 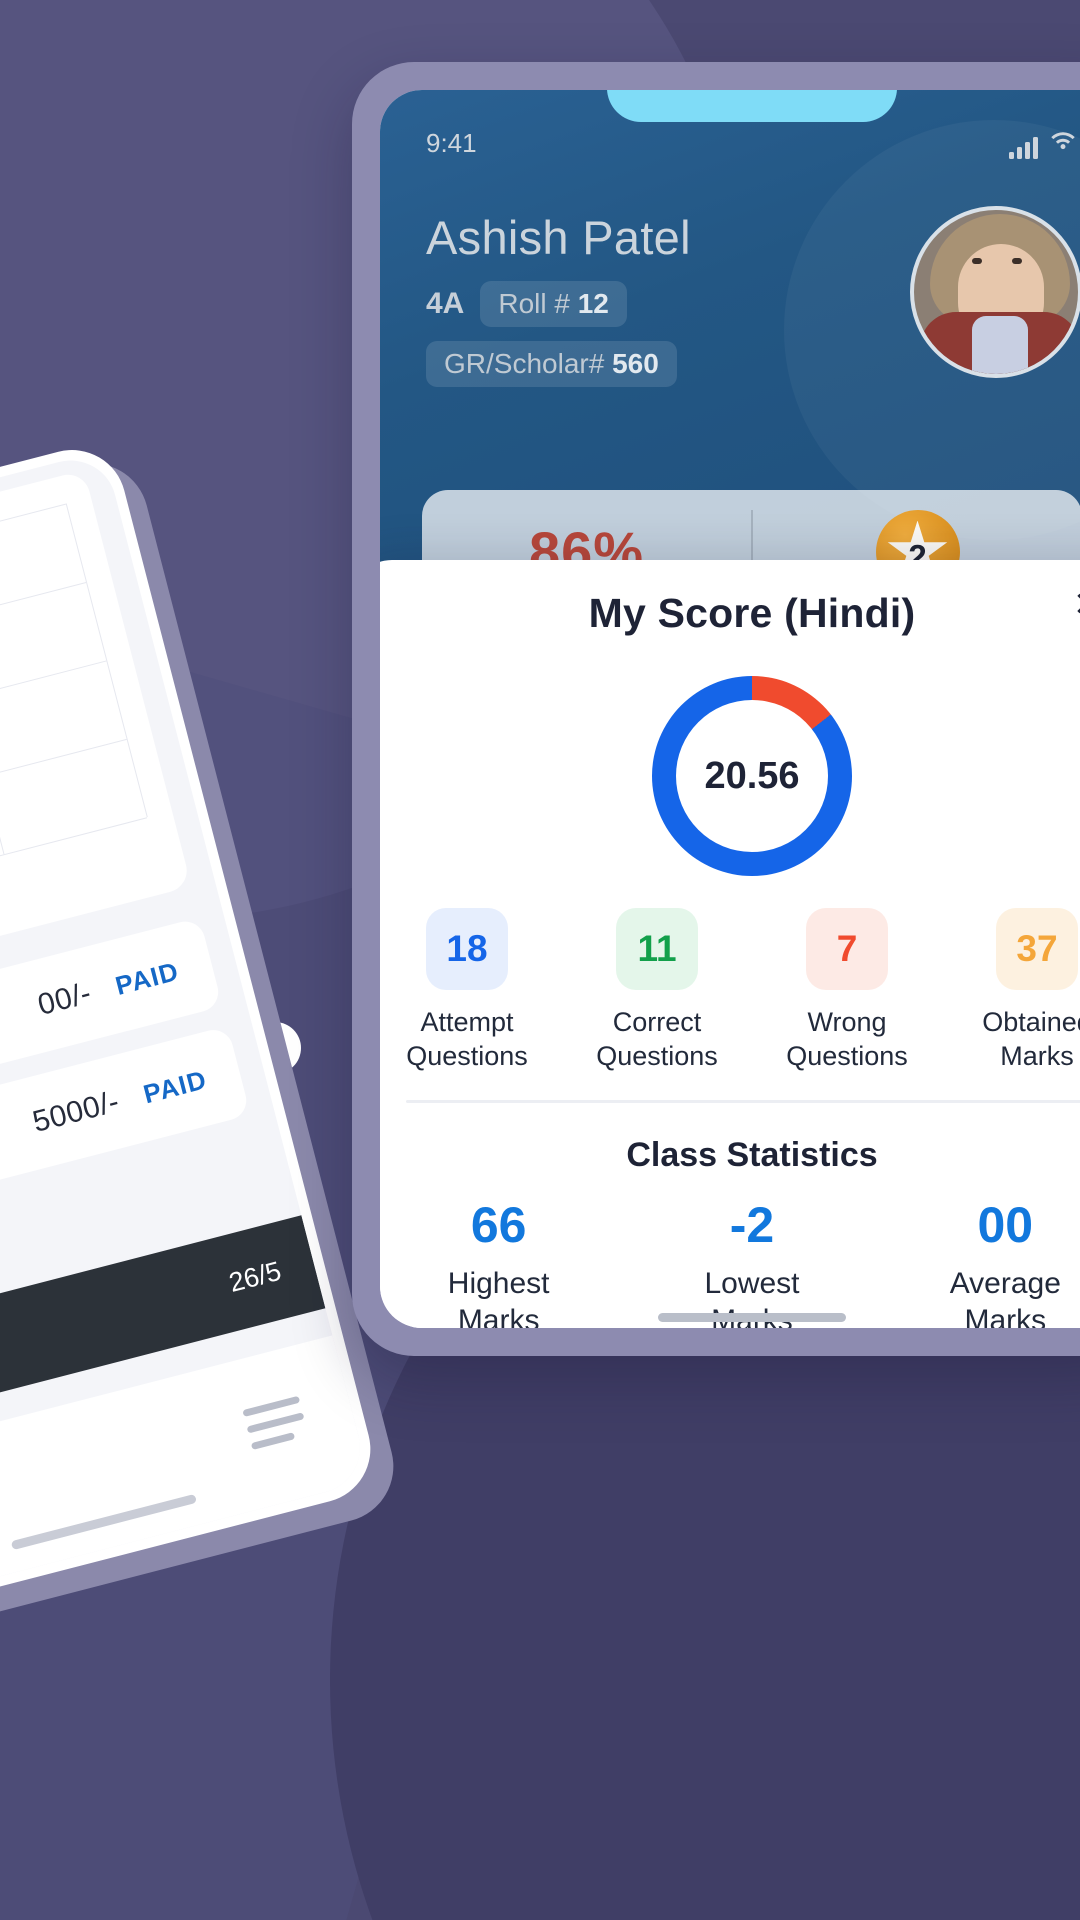 I want to click on avatar, so click(x=995, y=292).